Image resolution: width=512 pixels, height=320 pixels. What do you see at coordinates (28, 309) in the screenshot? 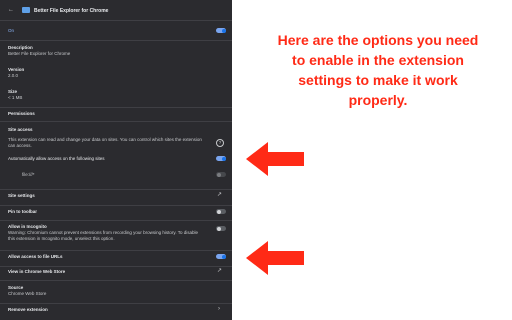
I see `remove-extension-label: Remove extension` at bounding box center [28, 309].